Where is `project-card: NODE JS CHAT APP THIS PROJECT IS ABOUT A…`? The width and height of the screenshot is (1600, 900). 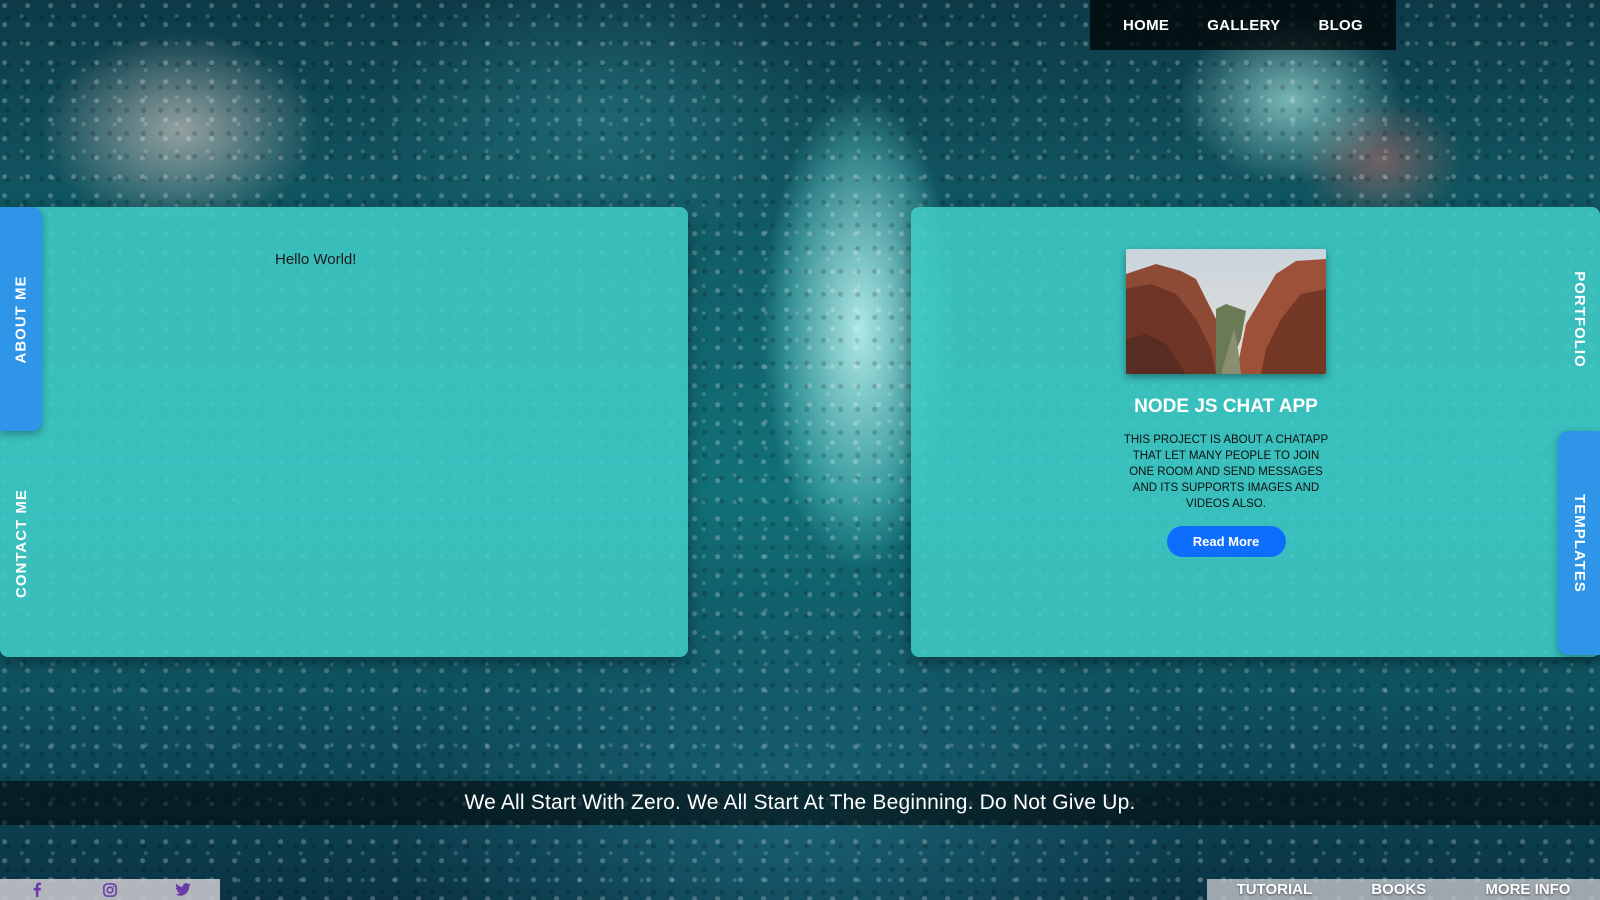
project-card: NODE JS CHAT APP THIS PROJECT IS ABOUT A… is located at coordinates (1226, 403).